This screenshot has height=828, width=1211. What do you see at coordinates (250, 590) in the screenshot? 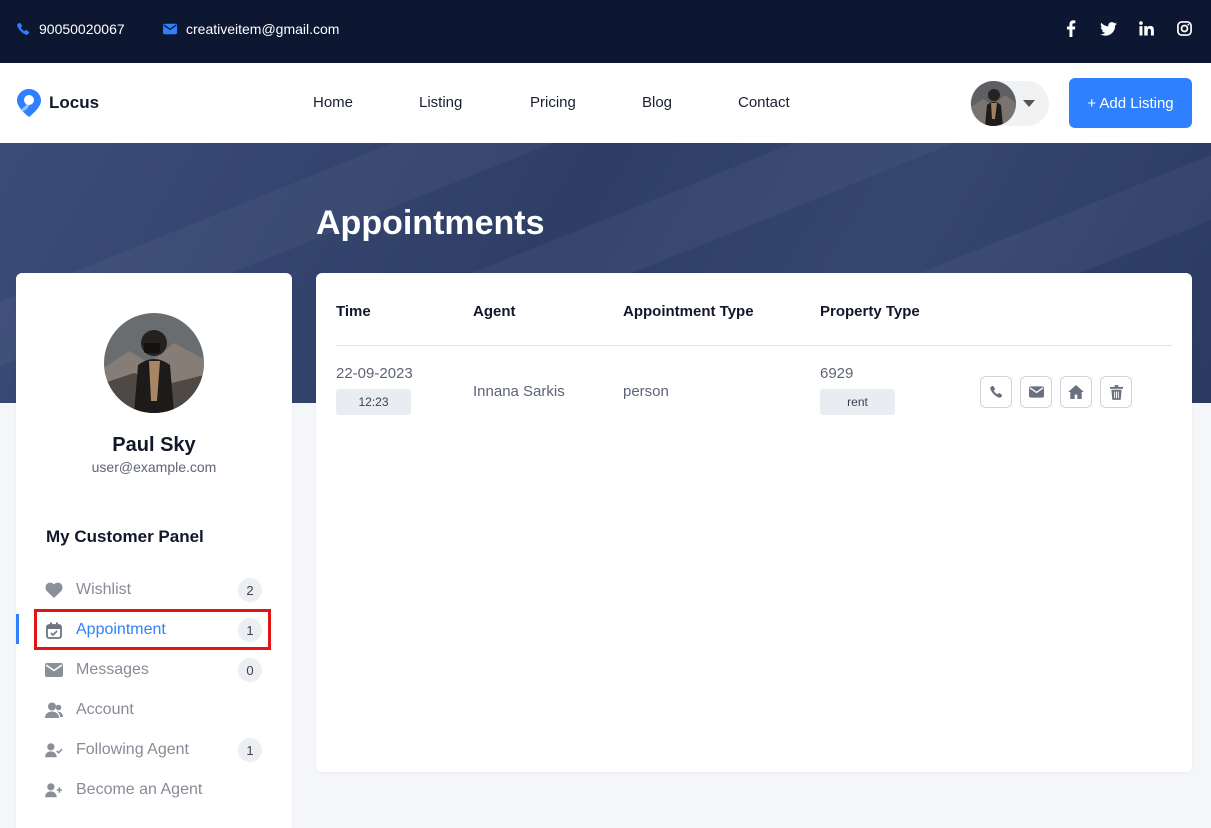
I see `count-badge: 2` at bounding box center [250, 590].